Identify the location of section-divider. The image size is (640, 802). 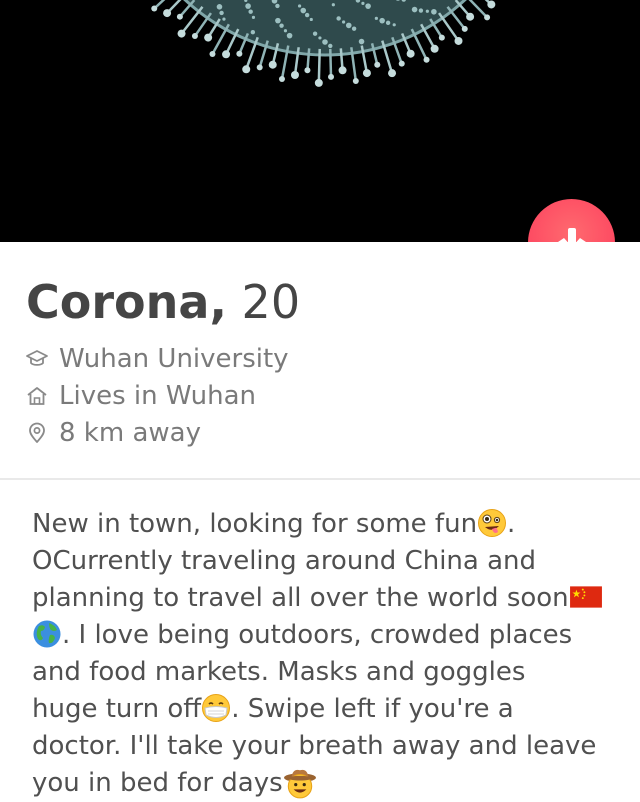
(320, 479).